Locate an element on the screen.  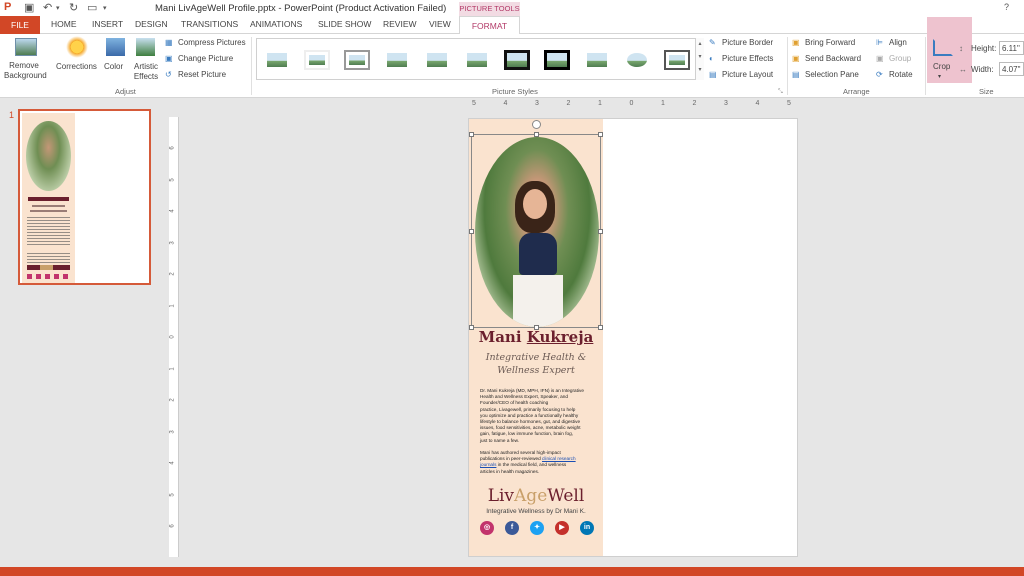
pub-text: in the medical field, and wellness is located at coordinates (531, 465).